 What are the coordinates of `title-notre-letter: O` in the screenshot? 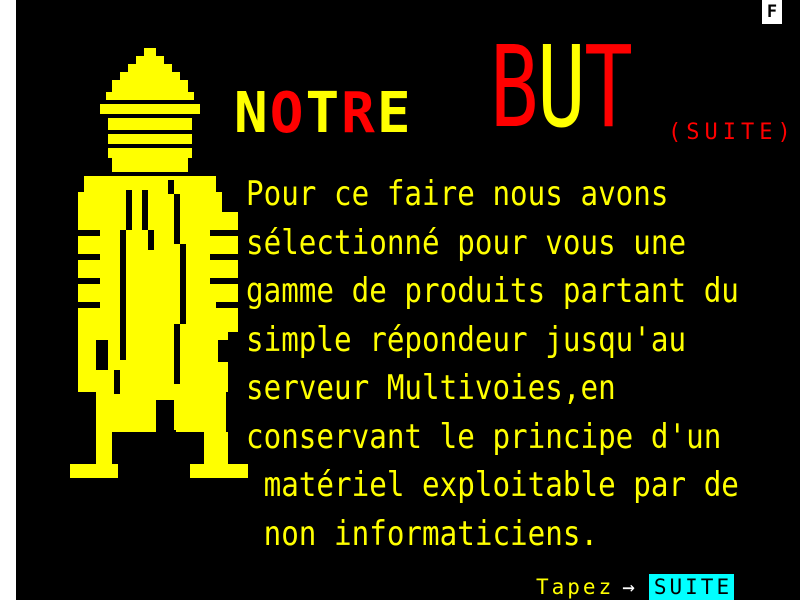 It's located at (287, 113).